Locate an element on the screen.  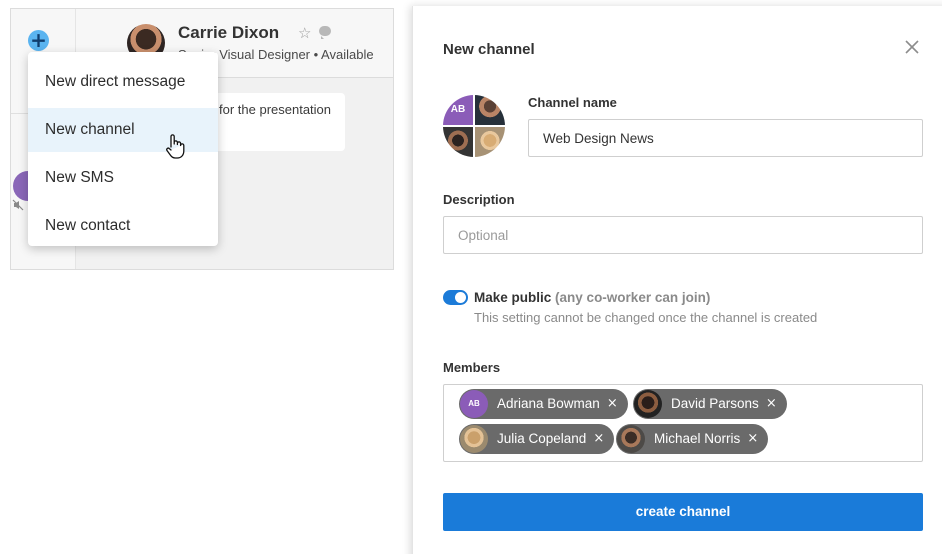
menu-item-new-channel: New channel is located at coordinates (123, 130).